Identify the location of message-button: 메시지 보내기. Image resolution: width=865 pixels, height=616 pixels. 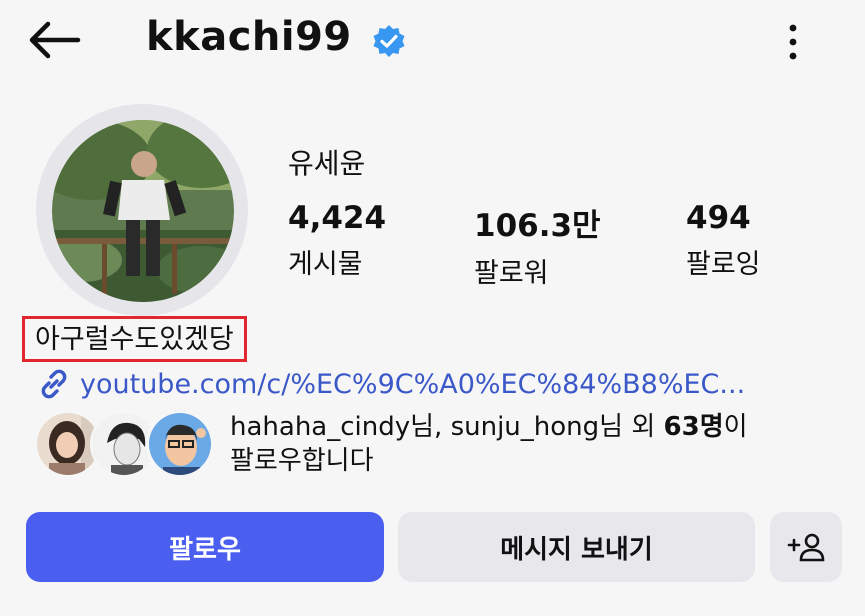
(576, 547).